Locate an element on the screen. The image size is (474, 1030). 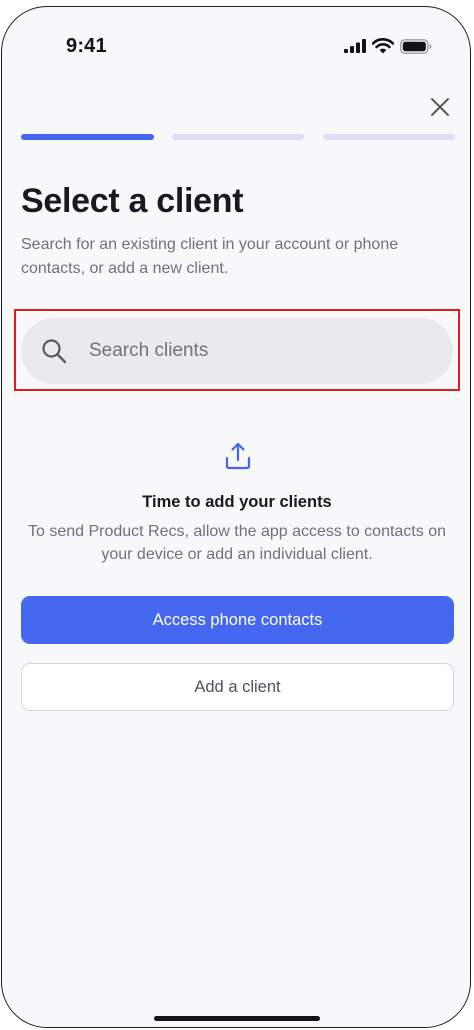
progress-steps is located at coordinates (238, 137).